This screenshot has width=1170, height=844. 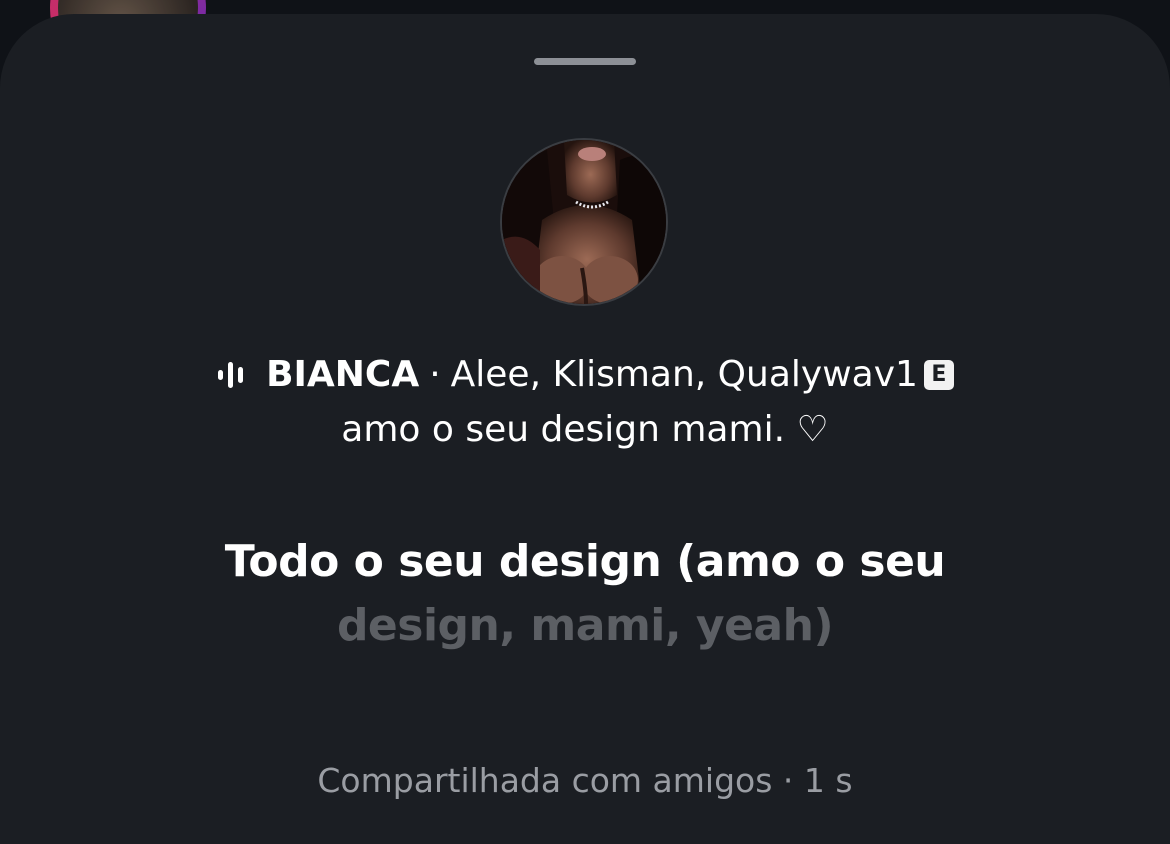 I want to click on sheet-grabber-handle, so click(x=585, y=61).